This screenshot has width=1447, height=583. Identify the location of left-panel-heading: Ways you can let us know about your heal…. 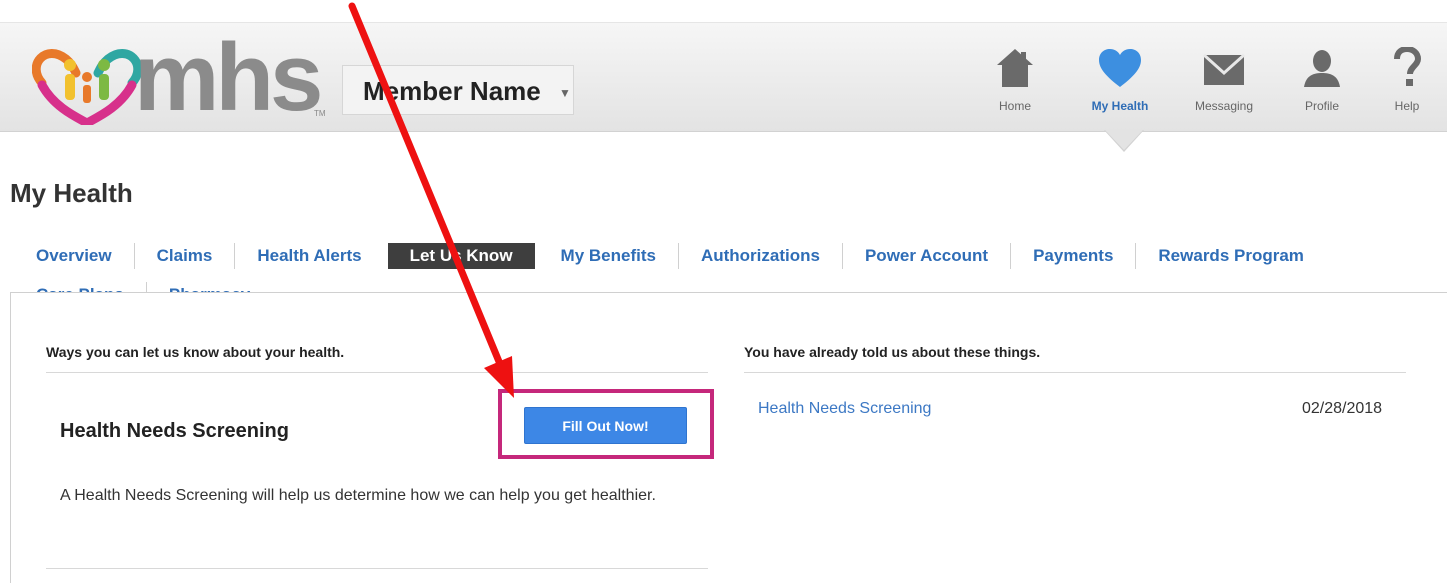
(195, 352).